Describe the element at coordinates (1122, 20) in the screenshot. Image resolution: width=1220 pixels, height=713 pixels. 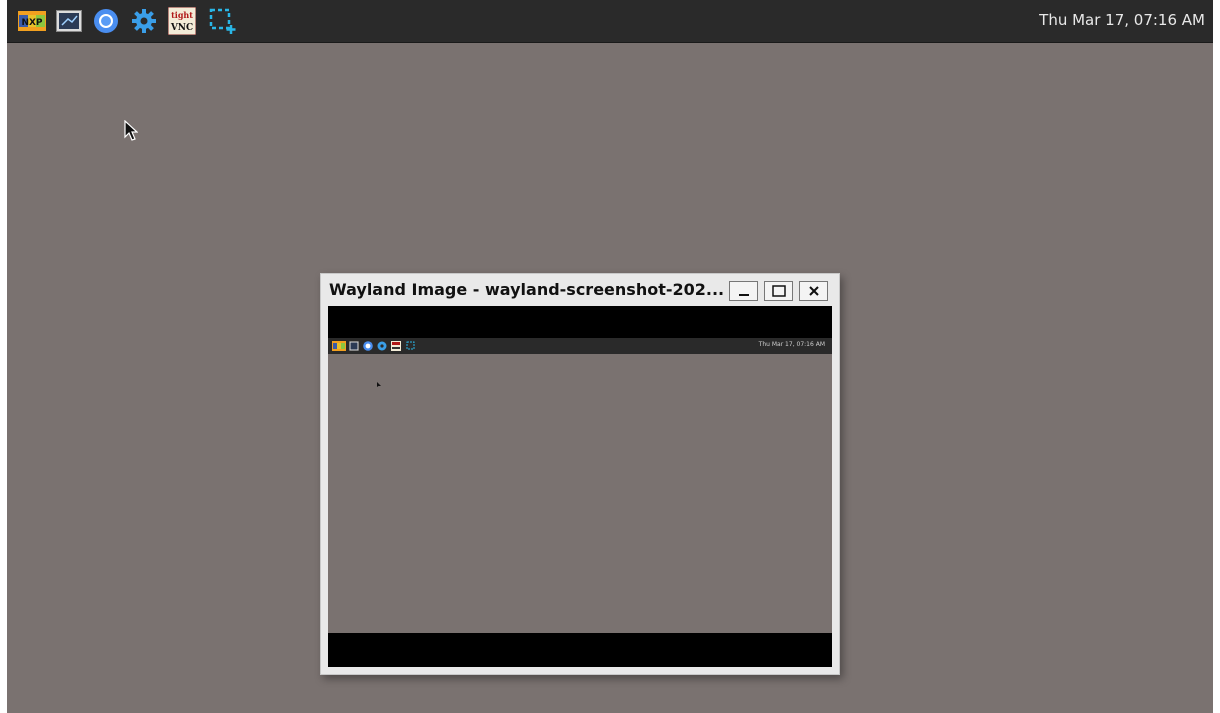
I see `panel-clock: Thu Mar 17, 07:16 AM` at that location.